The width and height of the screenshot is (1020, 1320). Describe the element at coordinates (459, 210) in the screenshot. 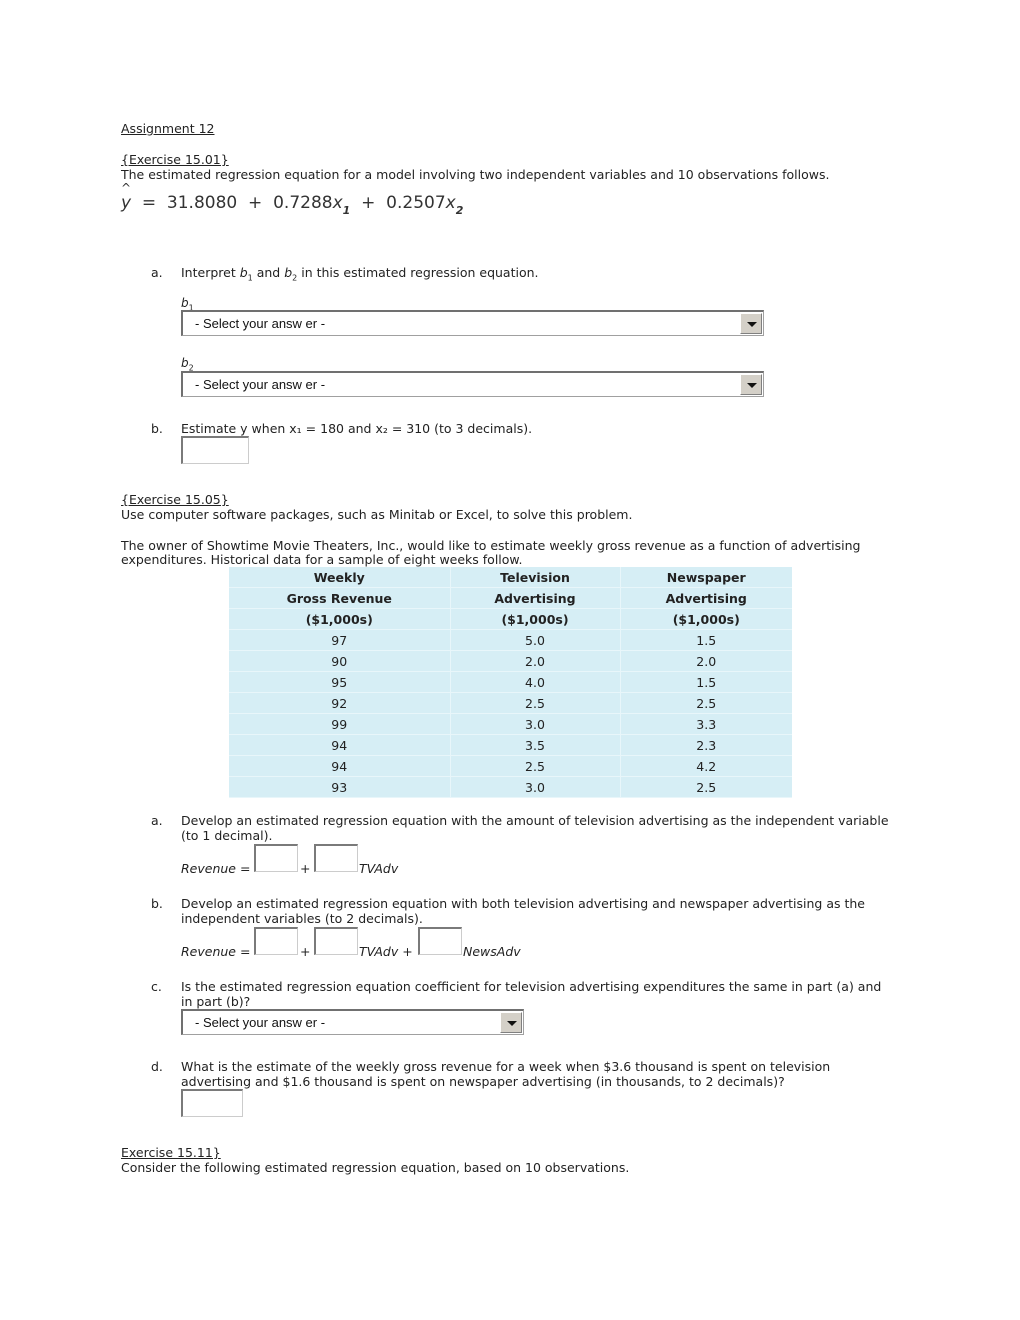

I see `eq-x2-sub: 2` at that location.